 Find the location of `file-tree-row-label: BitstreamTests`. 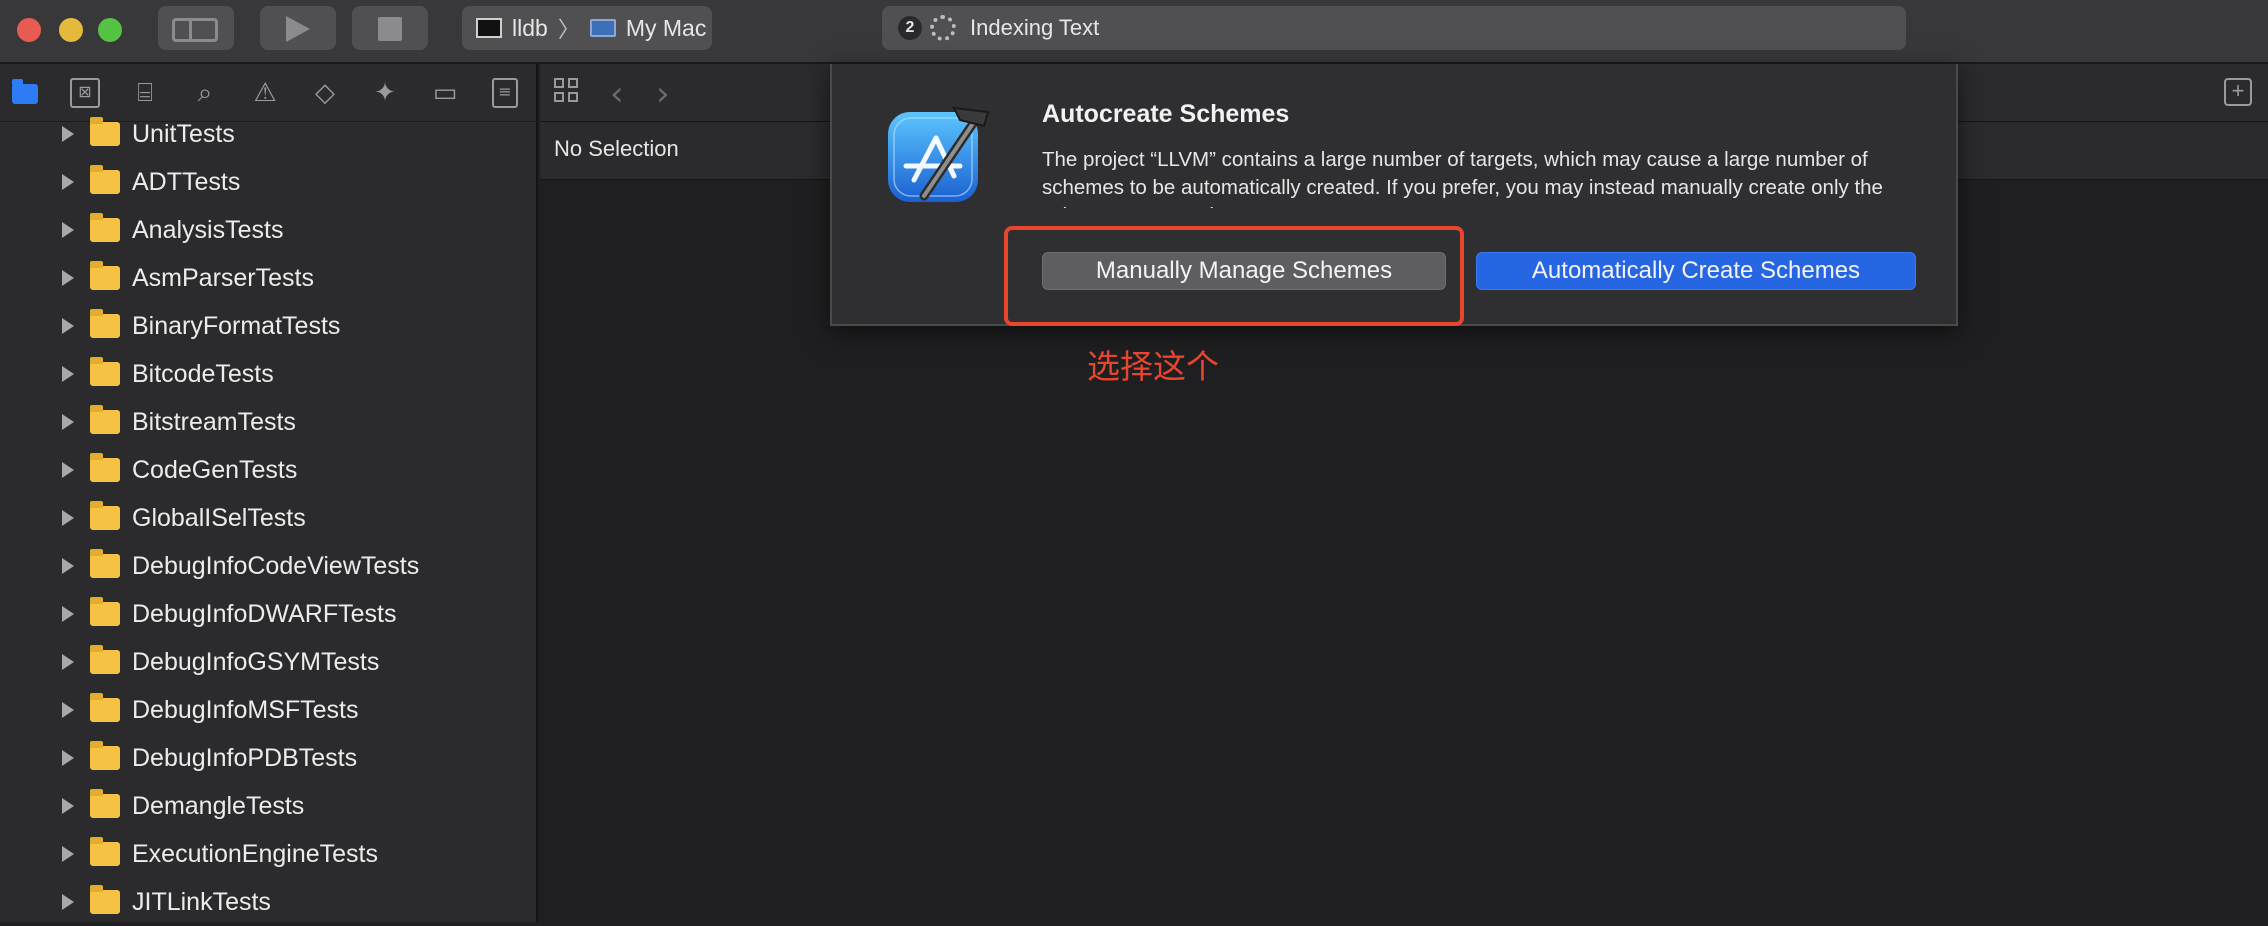

file-tree-row-label: BitstreamTests is located at coordinates (214, 421).